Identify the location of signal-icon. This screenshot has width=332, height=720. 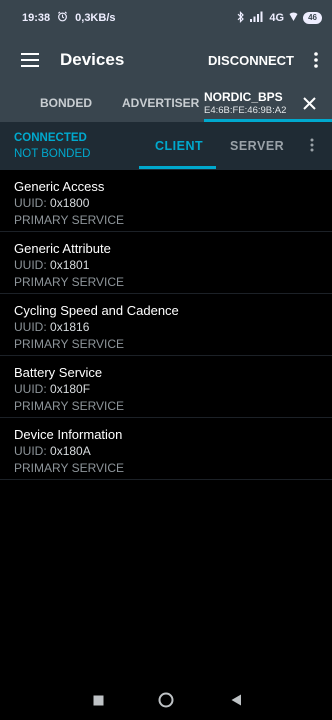
(257, 18).